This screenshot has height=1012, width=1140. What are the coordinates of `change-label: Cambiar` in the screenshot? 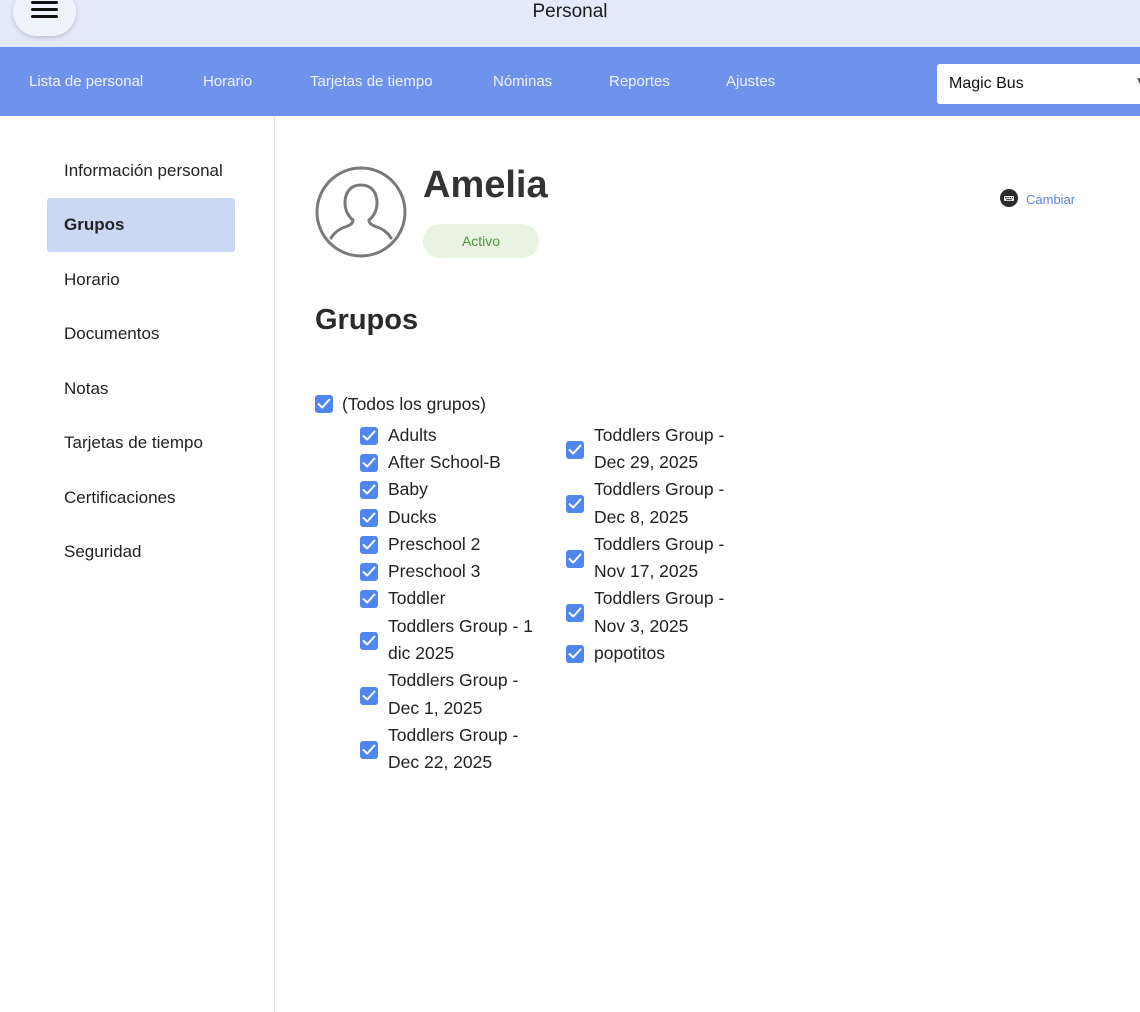 It's located at (1051, 199).